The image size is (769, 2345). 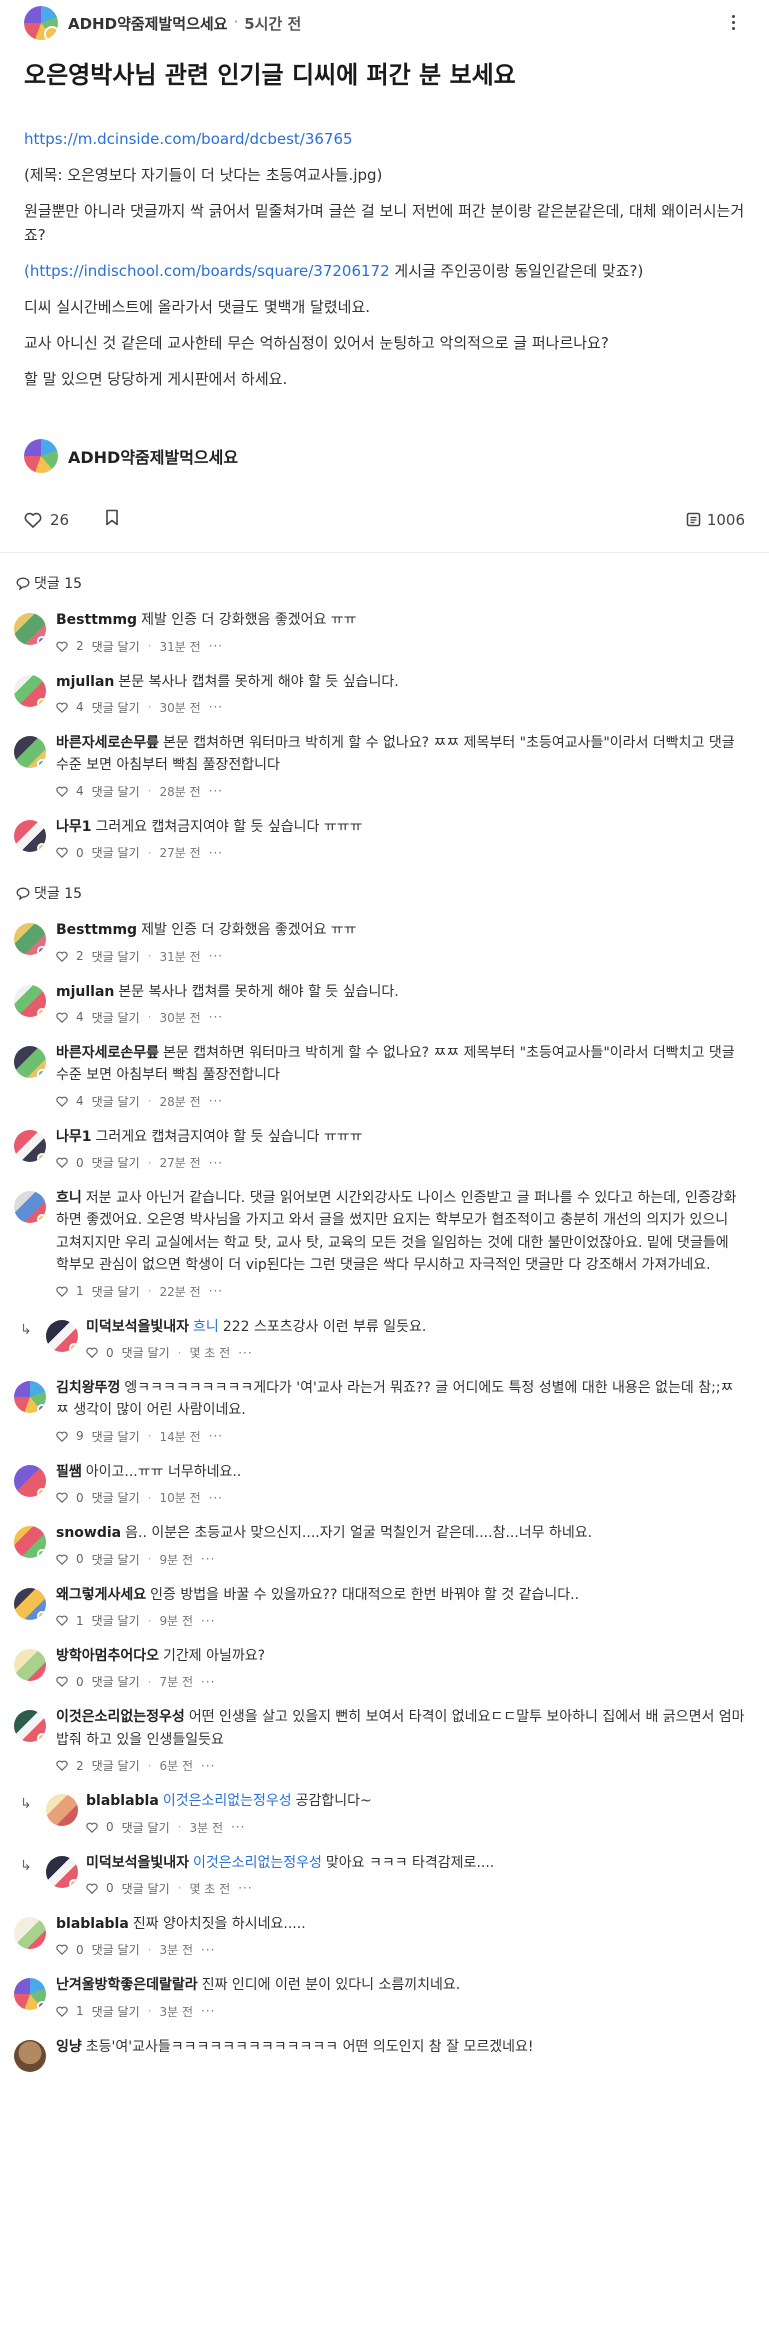 What do you see at coordinates (69, 2047) in the screenshot?
I see `commenter-nickname: 잉냥` at bounding box center [69, 2047].